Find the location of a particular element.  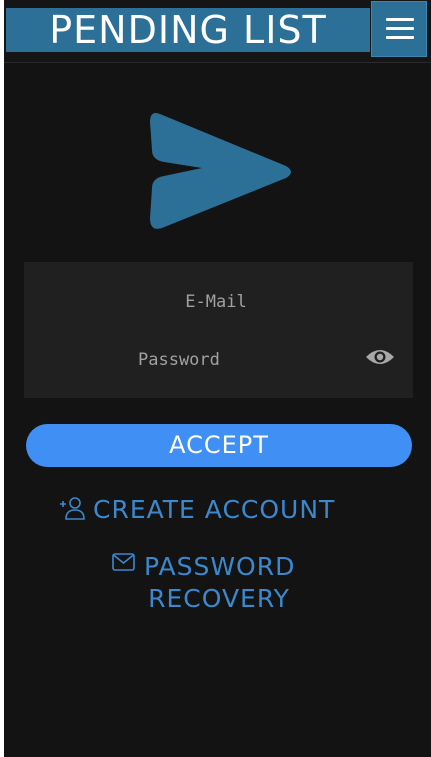

create-account-link: CREATE ACCOUNT is located at coordinates (223, 510).